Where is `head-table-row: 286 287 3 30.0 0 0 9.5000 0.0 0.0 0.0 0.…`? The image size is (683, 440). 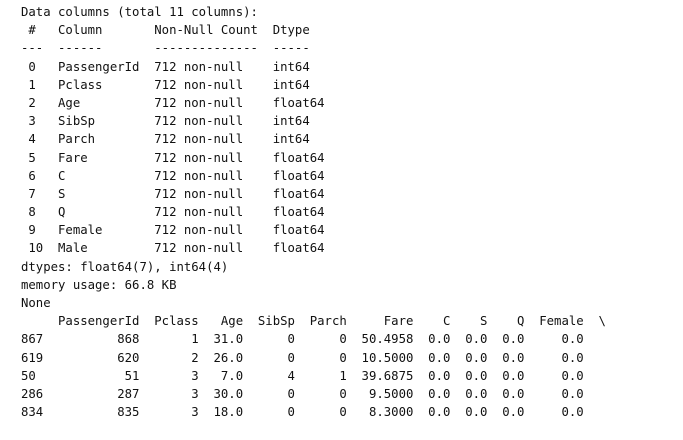
head-table-row: 286 287 3 30.0 0 0 9.5000 0.0 0.0 0.0 0.… is located at coordinates (302, 393).